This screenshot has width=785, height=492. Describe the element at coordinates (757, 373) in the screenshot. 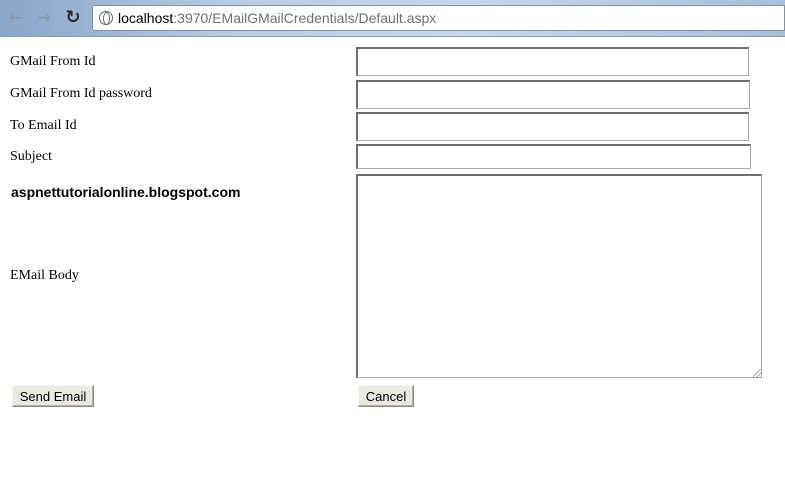

I see `resize-grip-icon` at that location.